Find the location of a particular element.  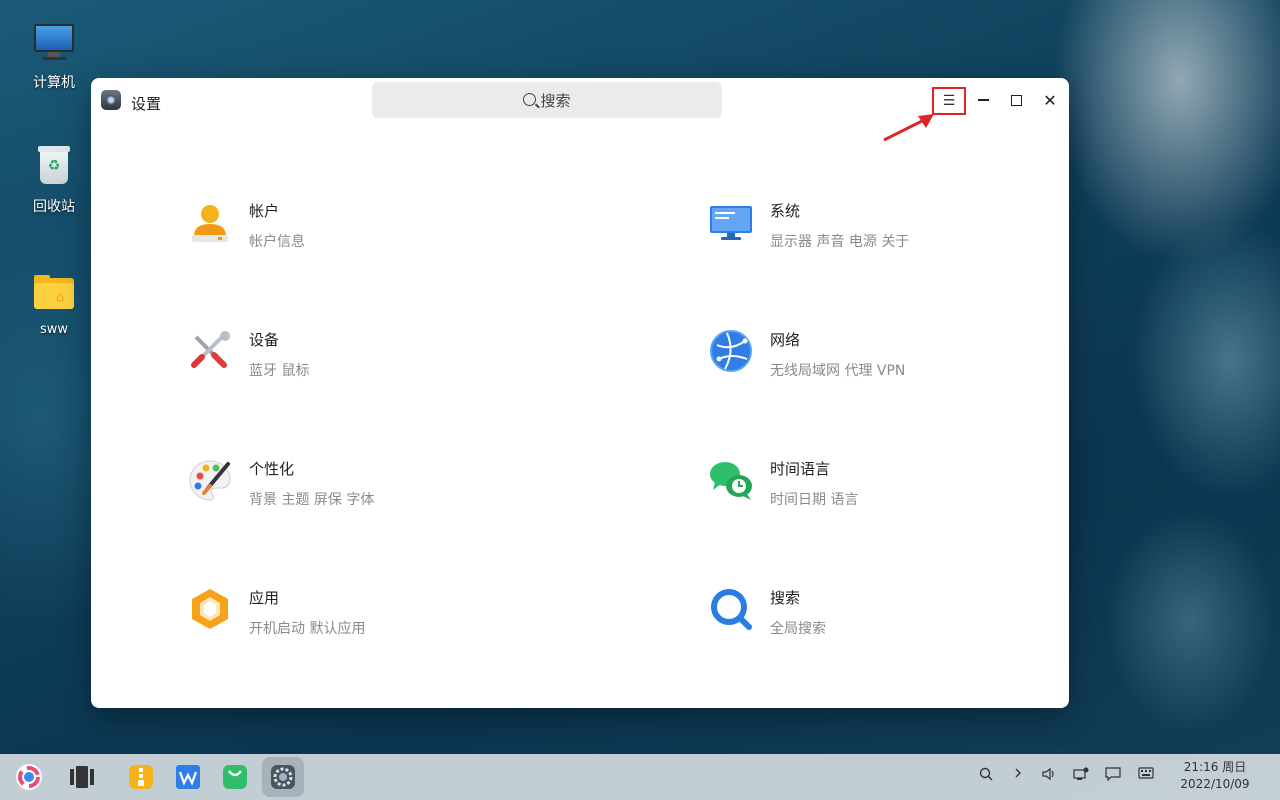

tray-notifications is located at coordinates (1113, 776).